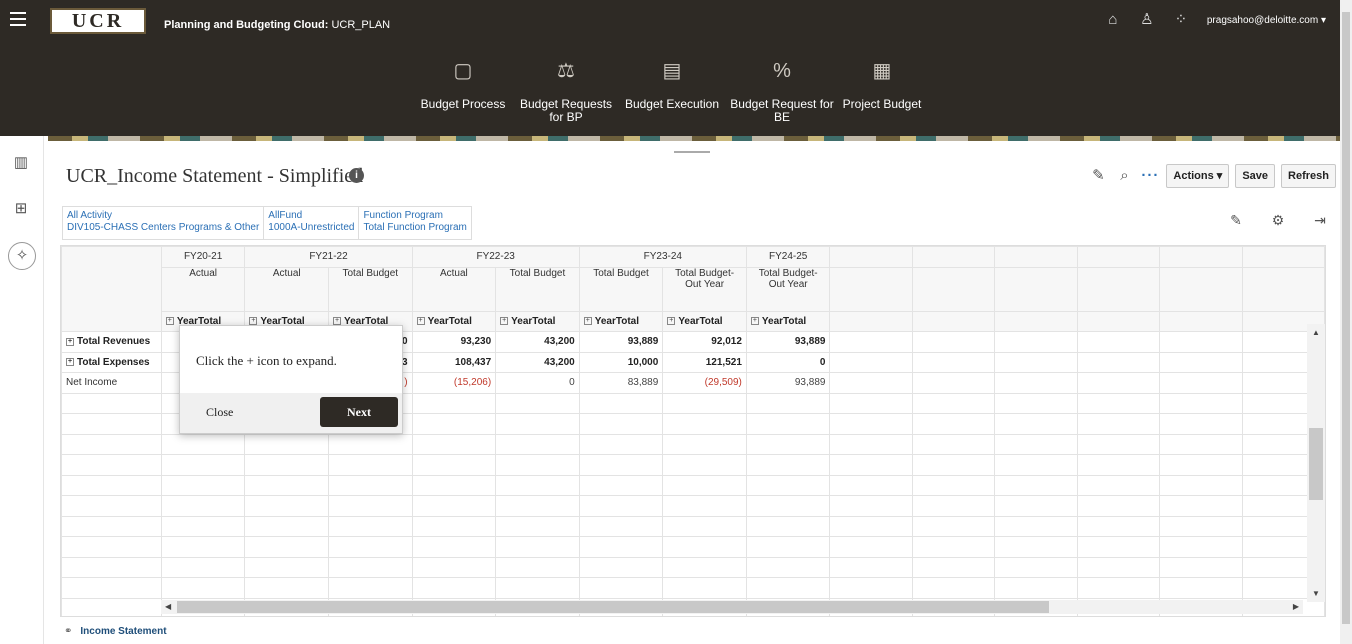 Image resolution: width=1352 pixels, height=644 pixels. I want to click on data-cell: (15,206), so click(454, 383).